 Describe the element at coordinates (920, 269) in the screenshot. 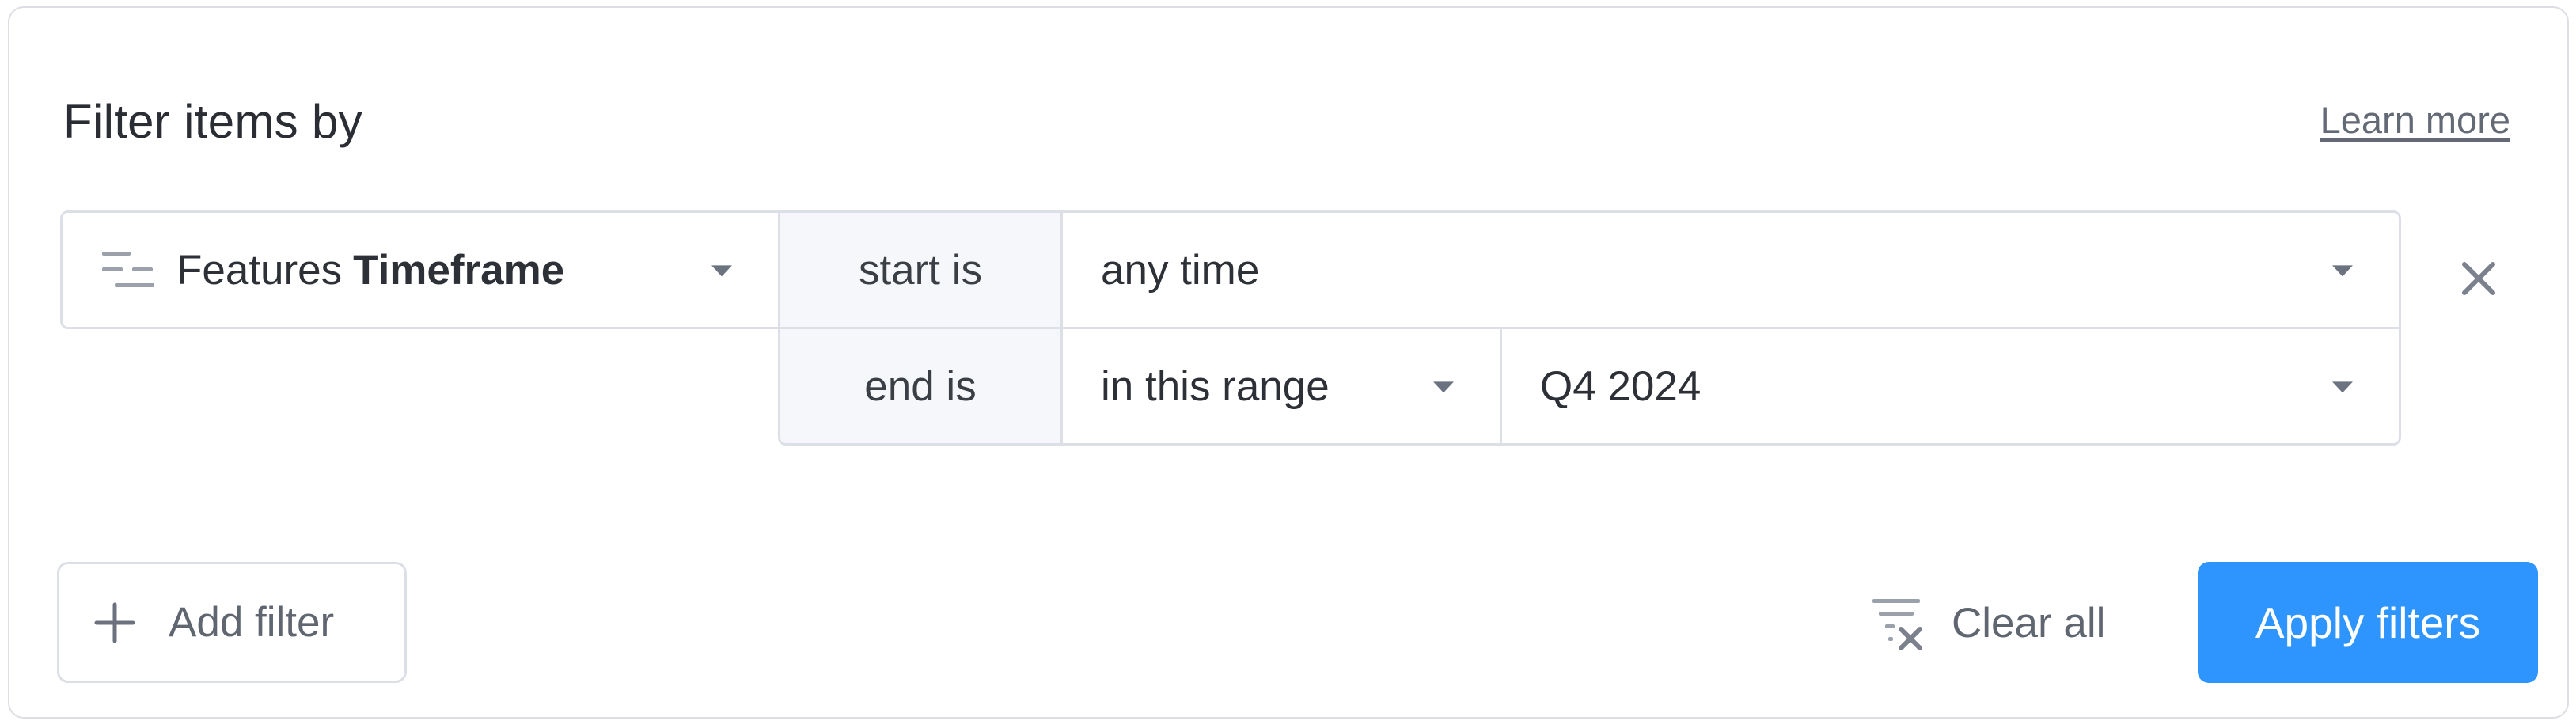

I see `operator-start: start is` at that location.